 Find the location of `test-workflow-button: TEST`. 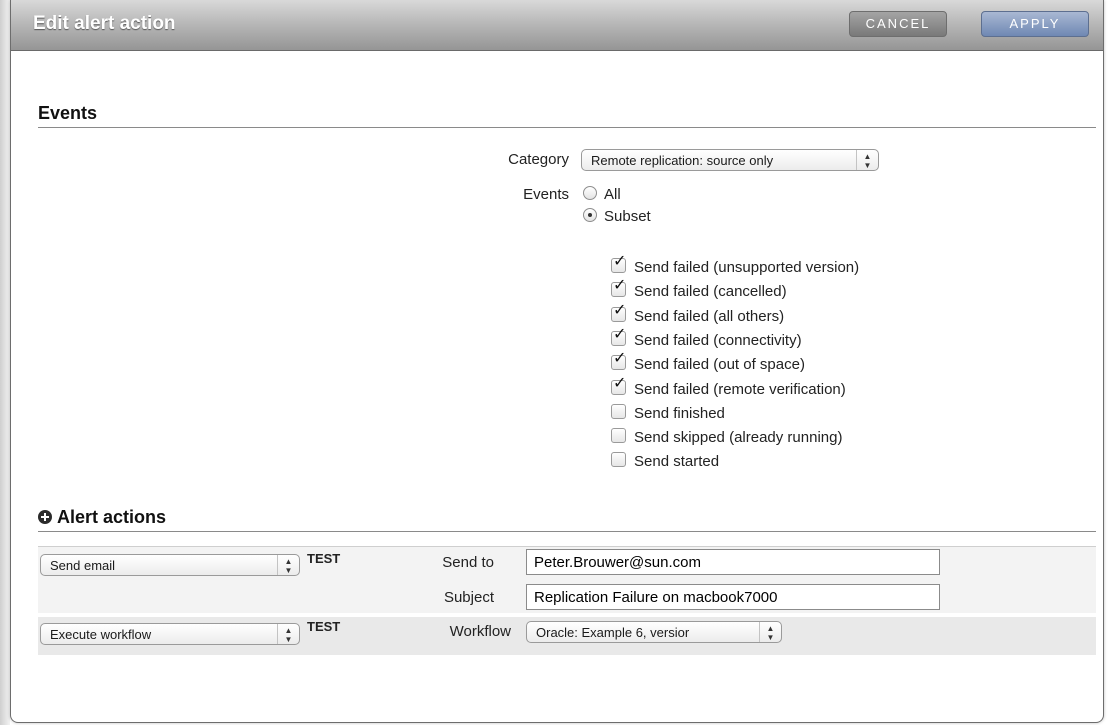

test-workflow-button: TEST is located at coordinates (323, 626).